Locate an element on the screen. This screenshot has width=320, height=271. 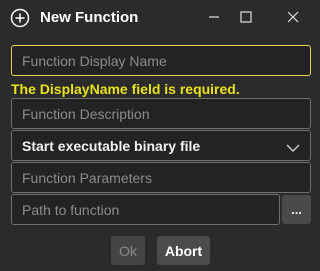
close-button is located at coordinates (293, 17).